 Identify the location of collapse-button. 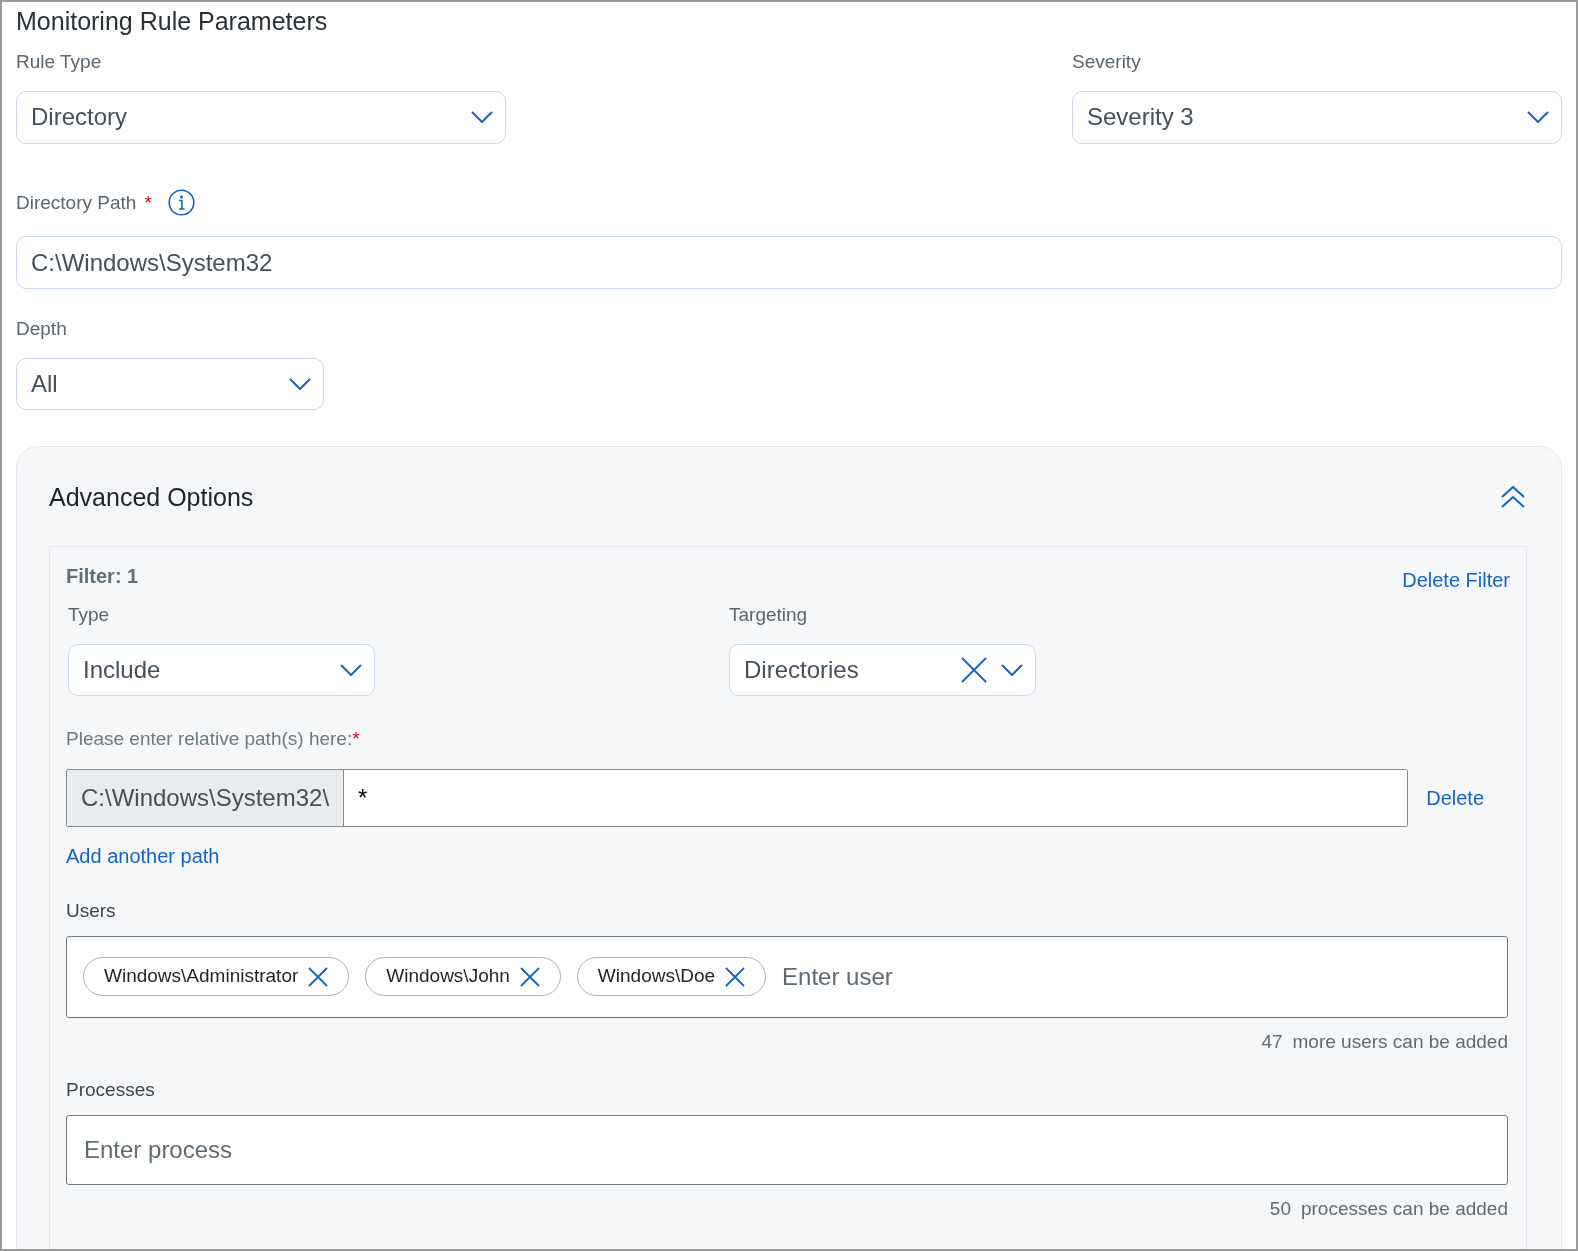
(1513, 497).